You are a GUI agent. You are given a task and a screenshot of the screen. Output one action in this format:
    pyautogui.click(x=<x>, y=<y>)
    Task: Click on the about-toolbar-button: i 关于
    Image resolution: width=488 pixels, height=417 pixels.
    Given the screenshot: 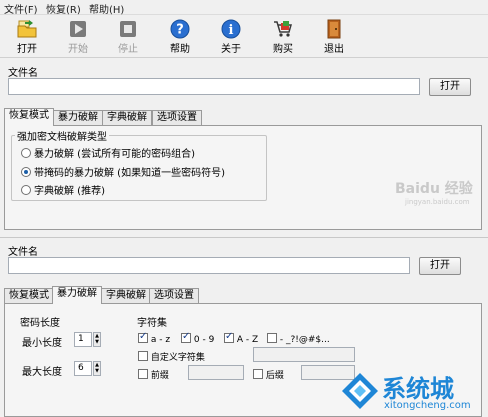 What is the action you would take?
    pyautogui.click(x=231, y=37)
    